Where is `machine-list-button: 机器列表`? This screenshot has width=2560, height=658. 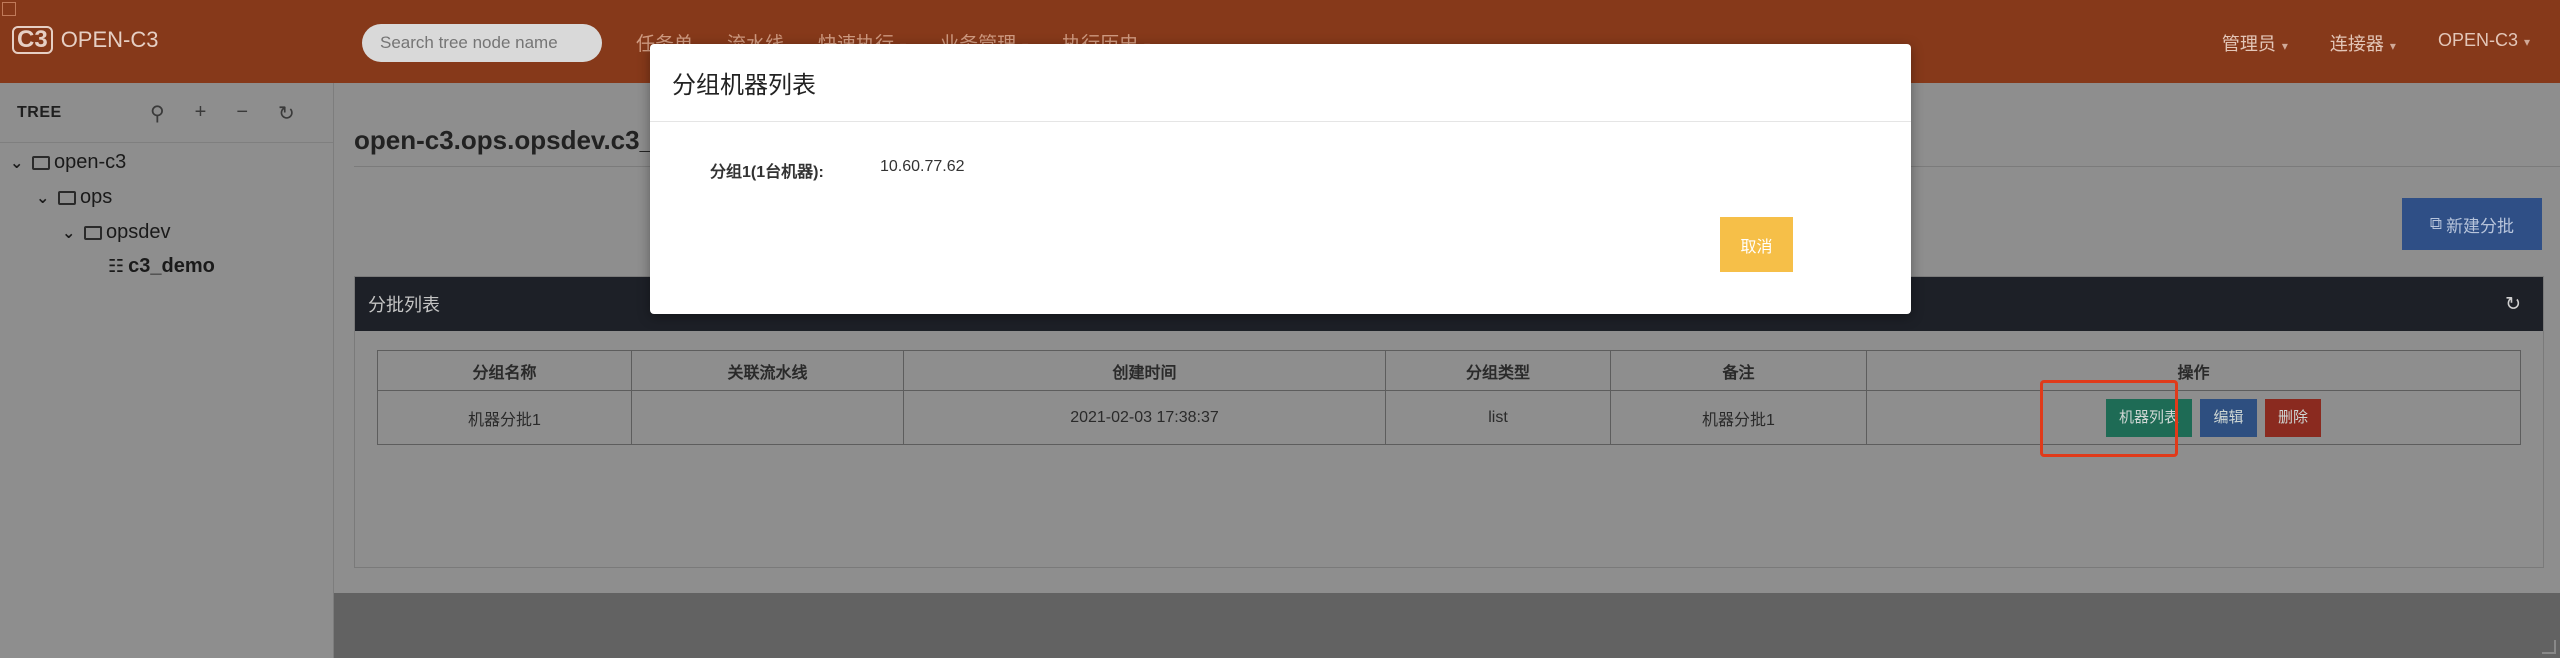
machine-list-button: 机器列表 is located at coordinates (2149, 417).